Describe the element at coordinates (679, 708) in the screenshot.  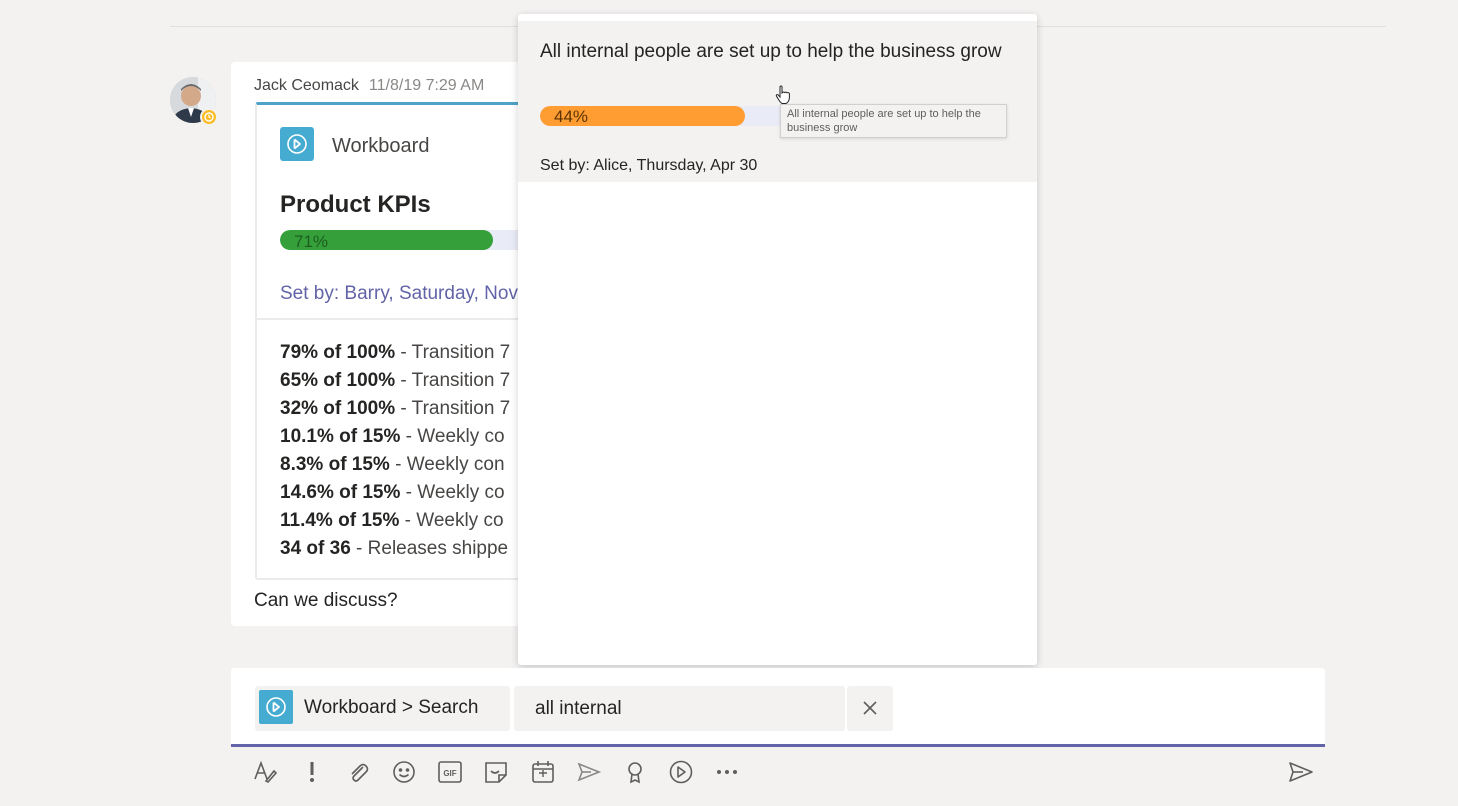
I see `search-input` at that location.